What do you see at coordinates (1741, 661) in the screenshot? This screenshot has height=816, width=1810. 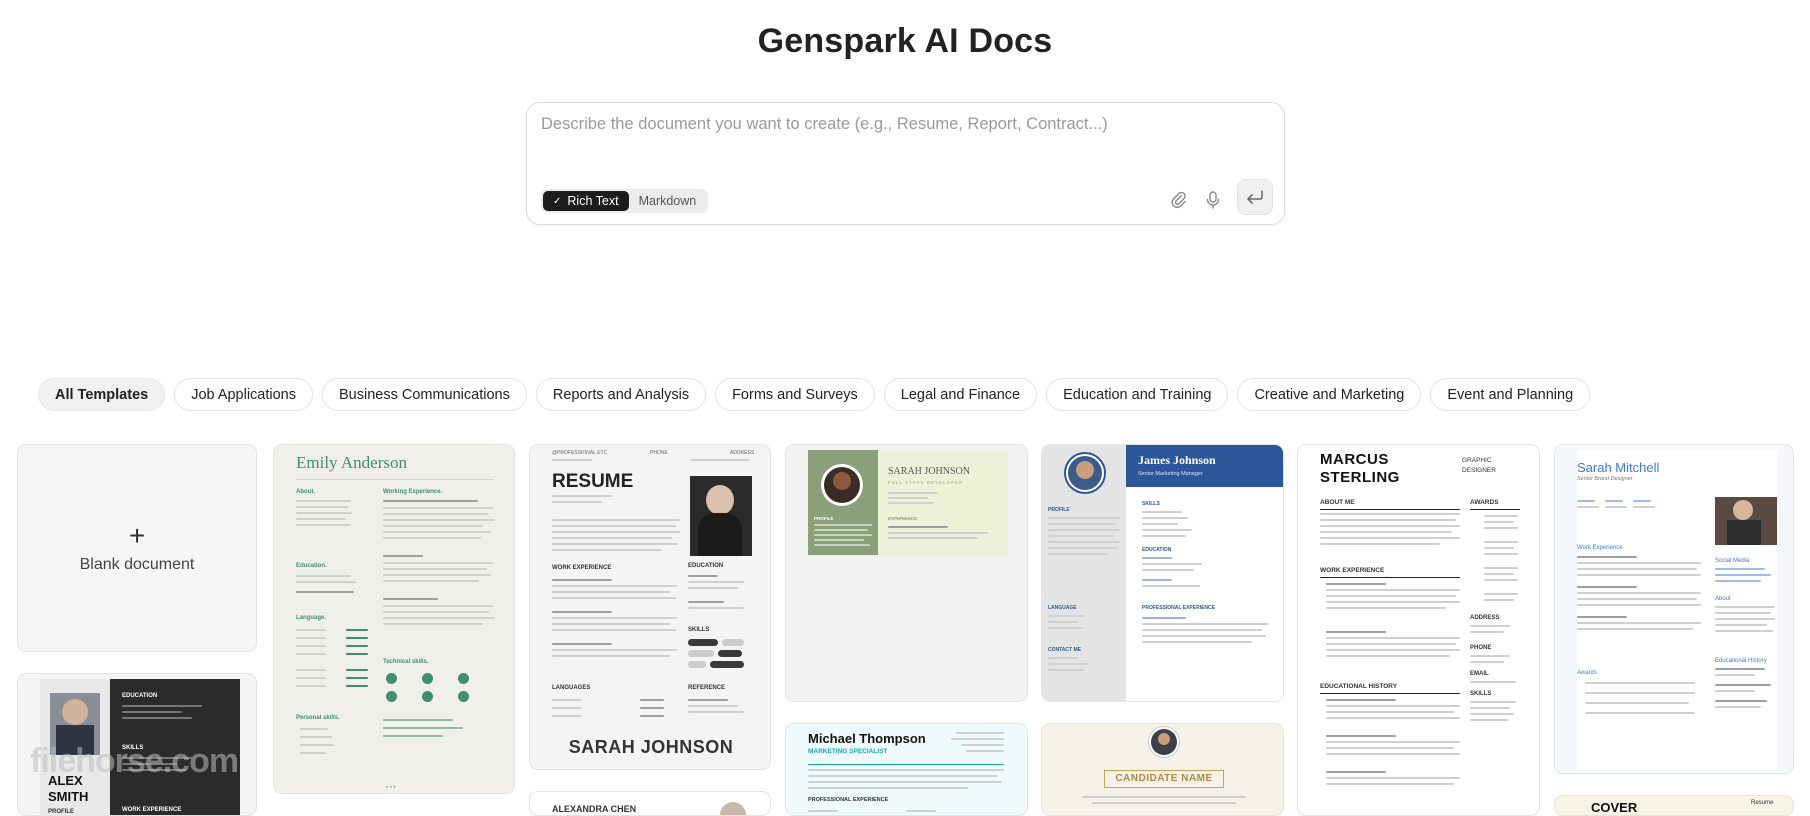 I see `mitchell-education: Educational History` at bounding box center [1741, 661].